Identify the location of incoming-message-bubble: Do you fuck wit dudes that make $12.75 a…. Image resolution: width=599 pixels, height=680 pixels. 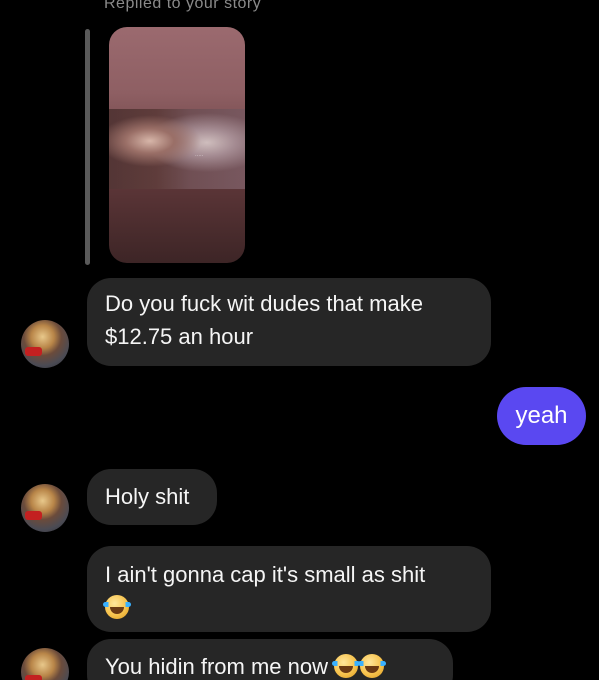
(289, 322).